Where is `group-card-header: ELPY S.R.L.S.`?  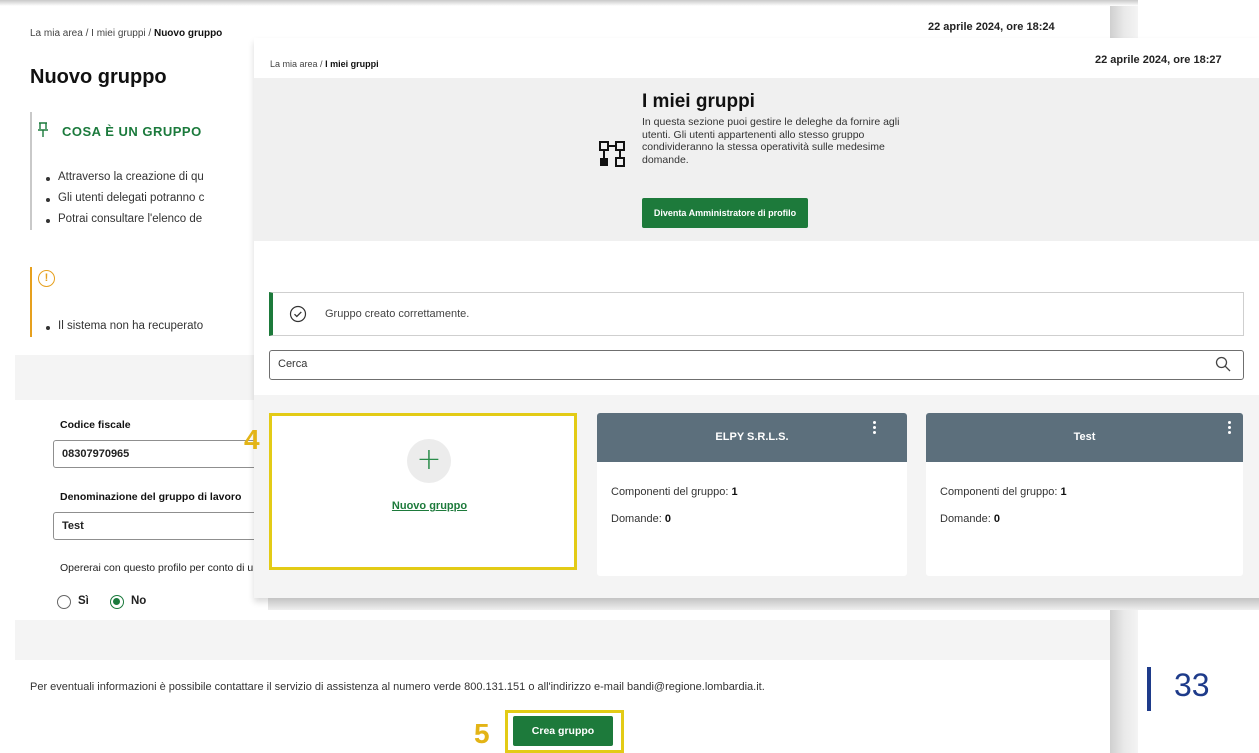
group-card-header: ELPY S.R.L.S. is located at coordinates (752, 437).